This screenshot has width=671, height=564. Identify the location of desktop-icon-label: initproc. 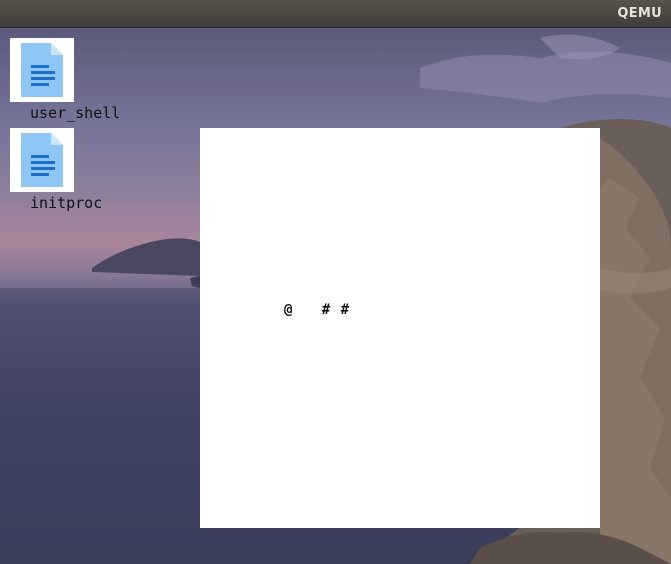
(66, 203).